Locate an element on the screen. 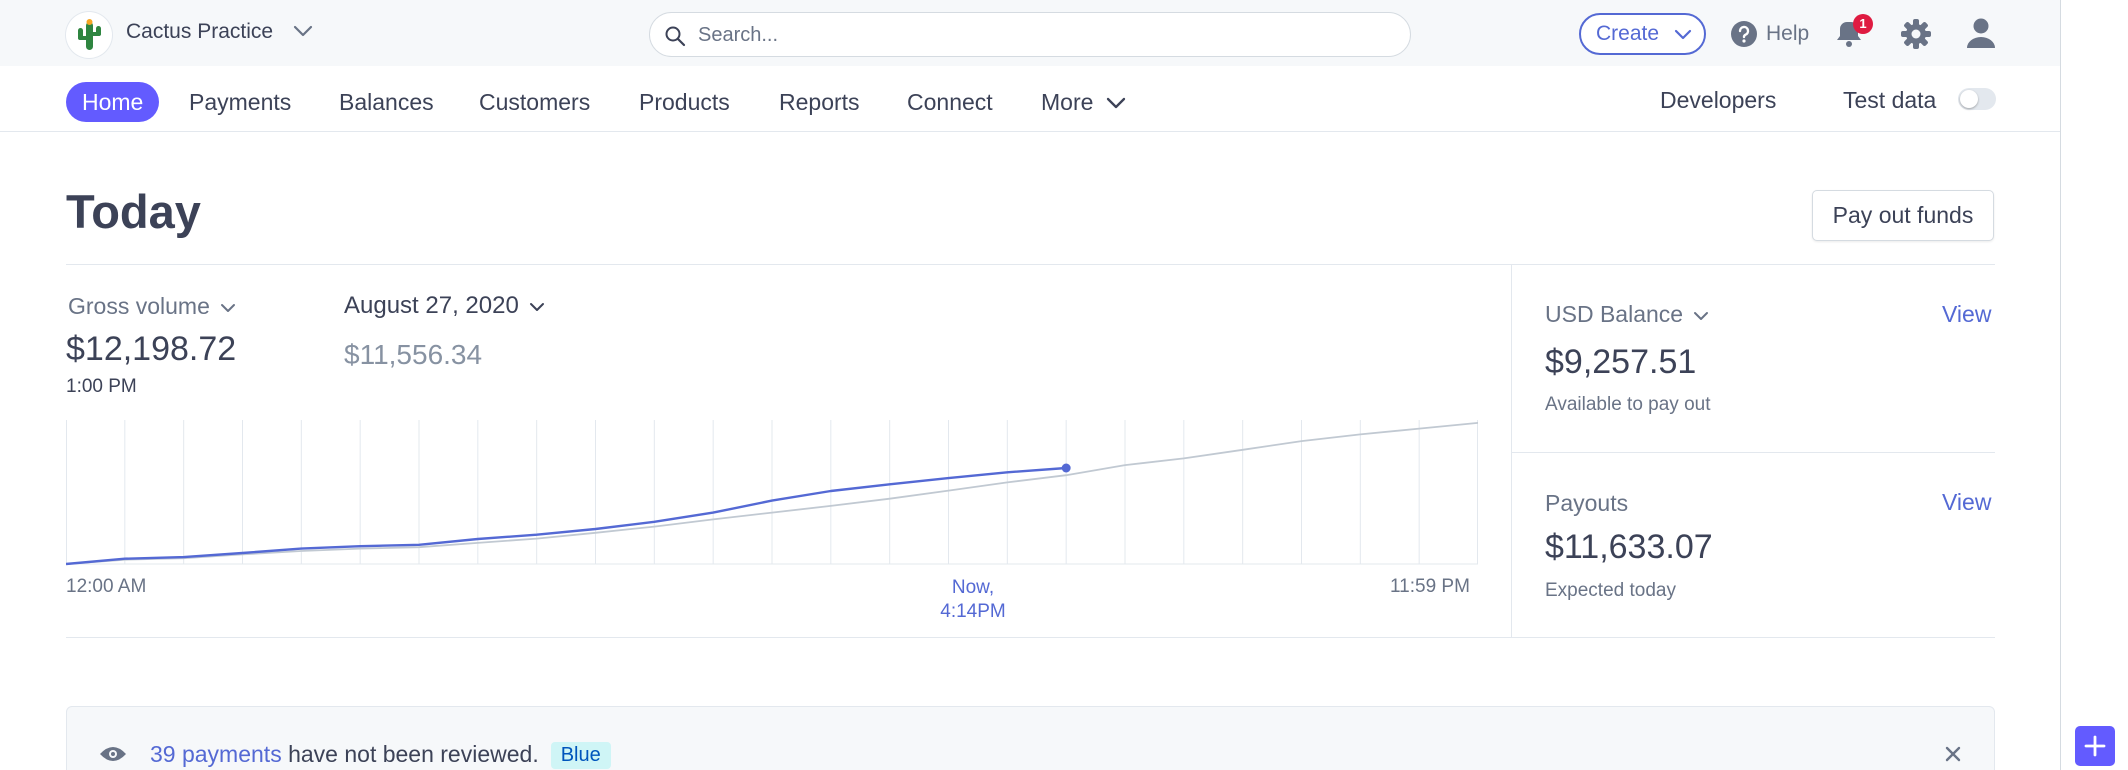  nav-products: Products is located at coordinates (684, 102).